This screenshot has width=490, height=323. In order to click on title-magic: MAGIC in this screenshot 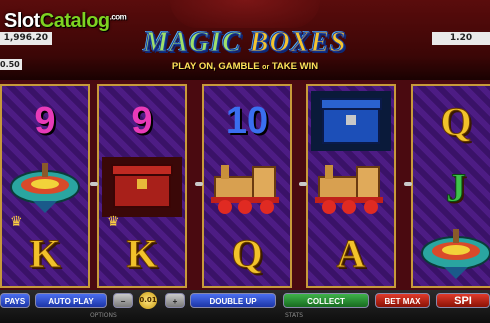, I will do `click(192, 43)`.